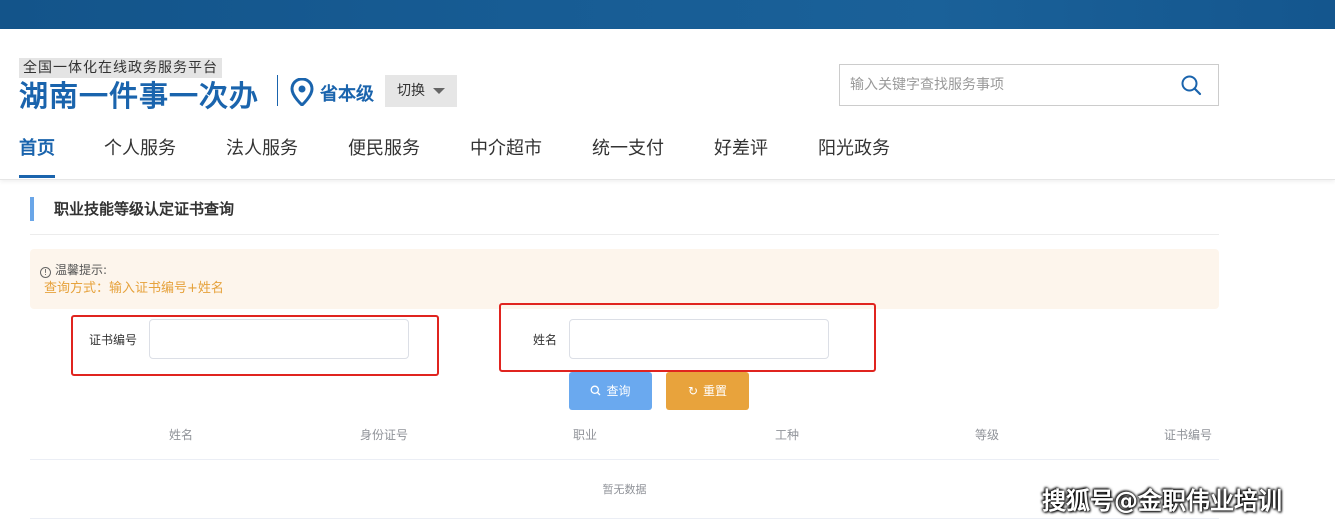  I want to click on query-button-label: 查询, so click(618, 391).